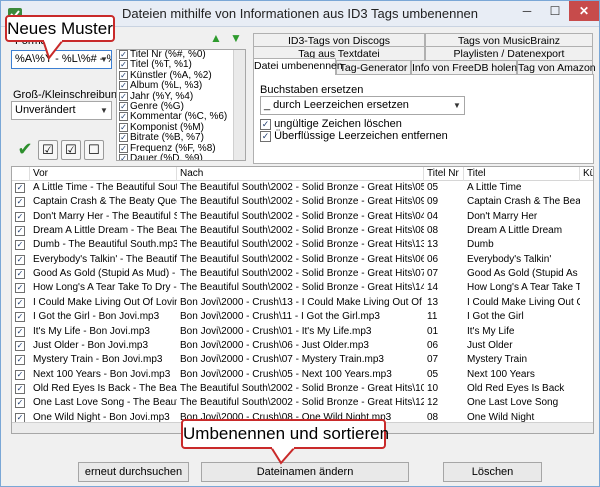  I want to click on header-track-no: Titel Nr, so click(444, 174).